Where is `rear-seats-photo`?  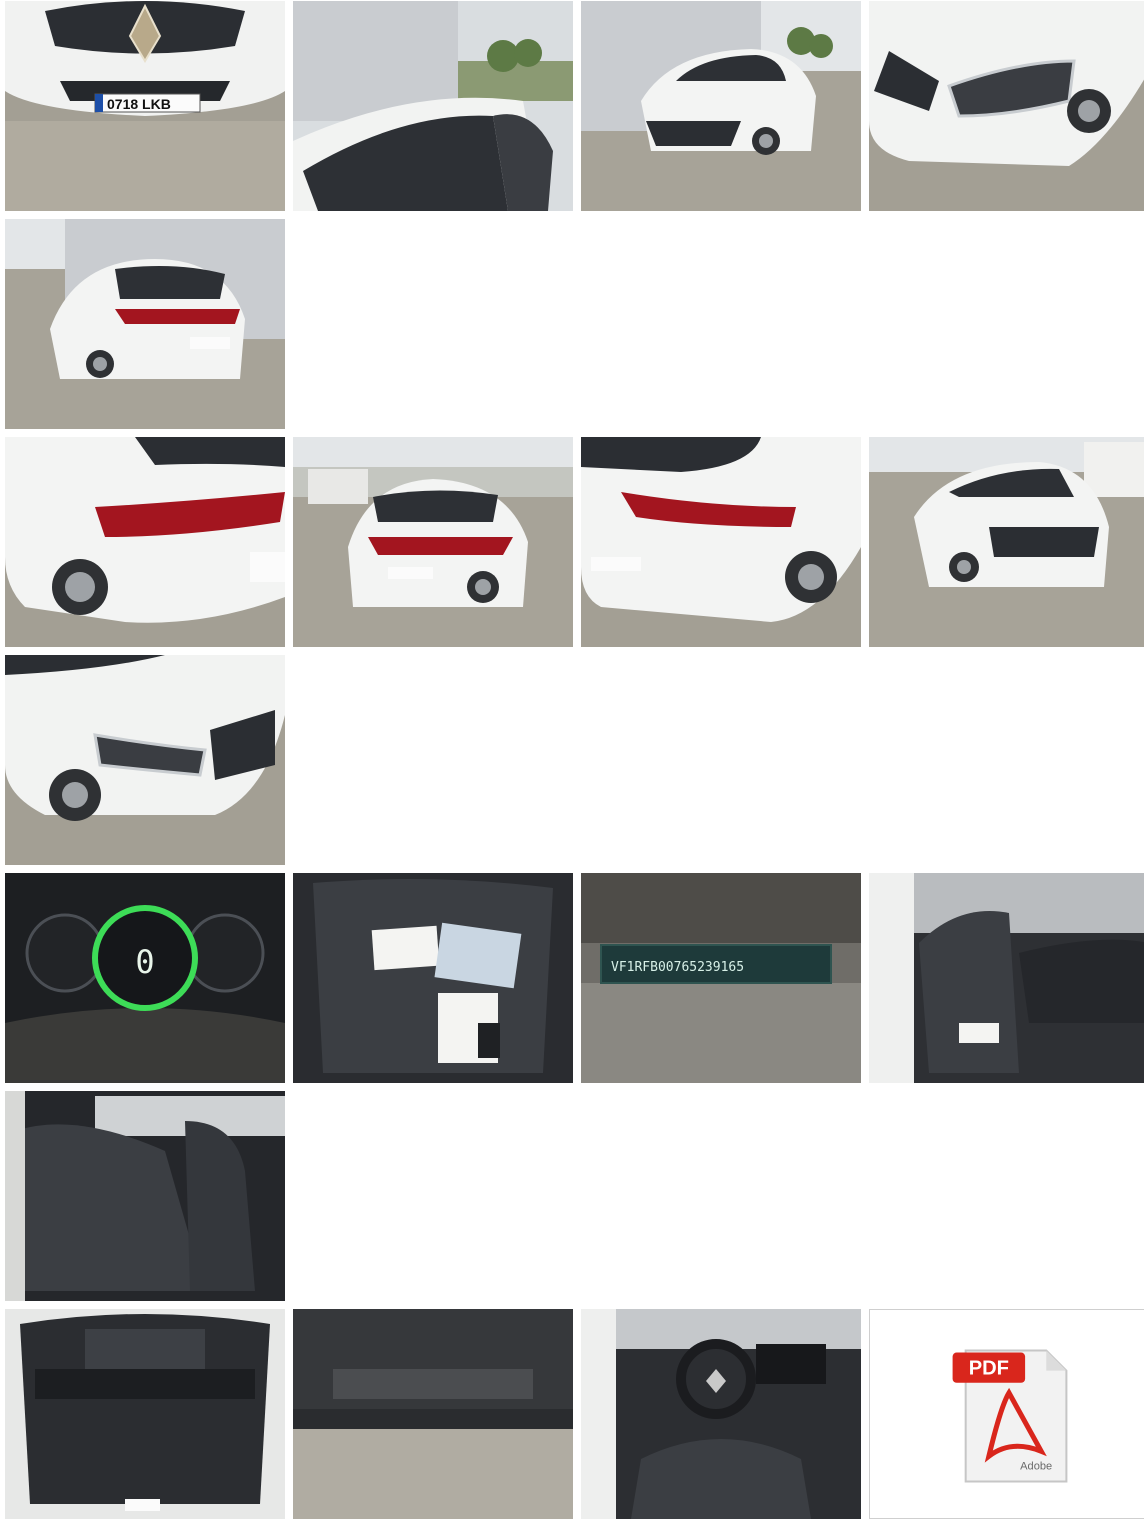
rear-seats-photo is located at coordinates (145, 1196).